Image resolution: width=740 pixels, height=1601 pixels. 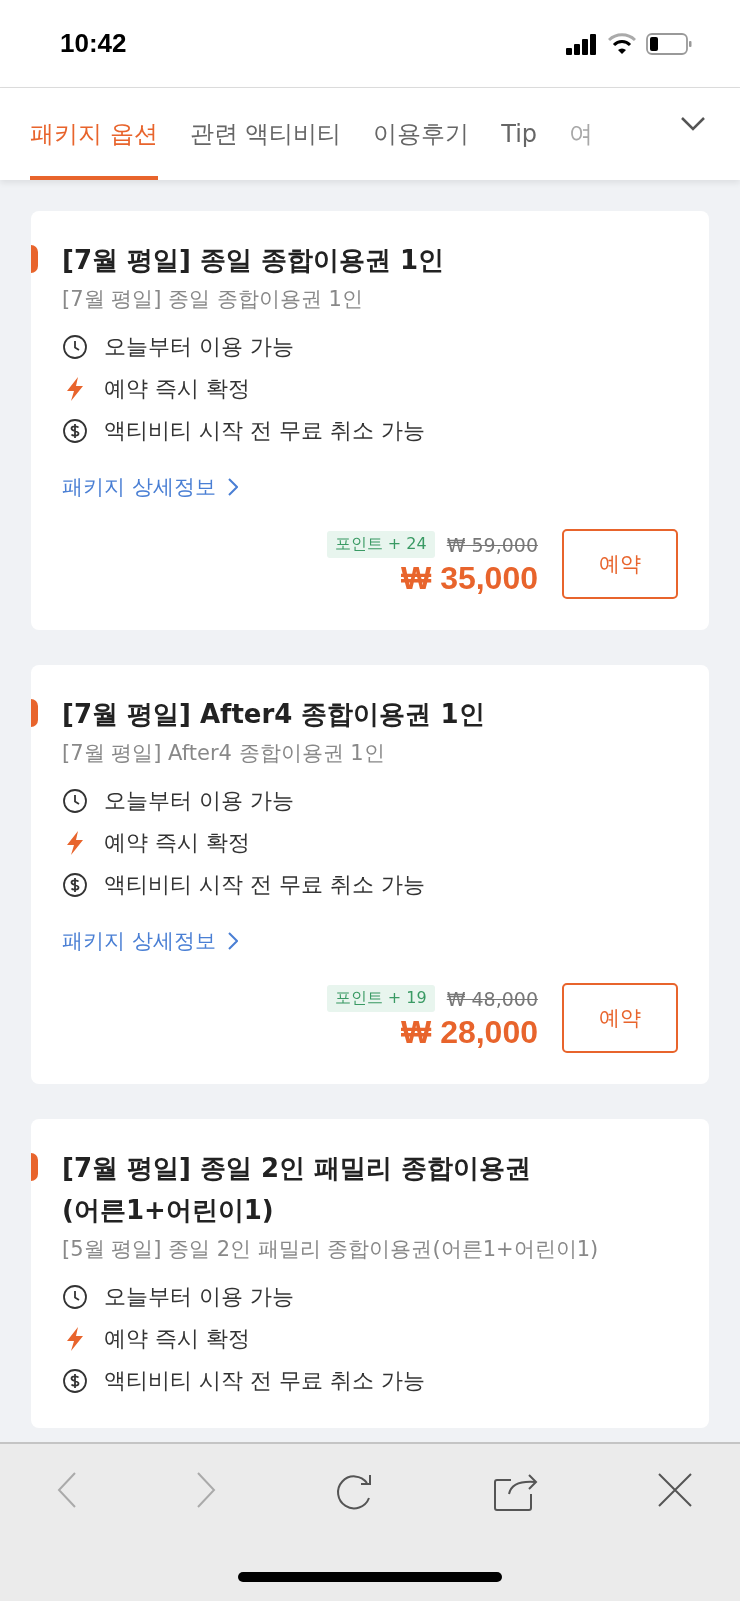 I want to click on tab: 여, so click(x=581, y=134).